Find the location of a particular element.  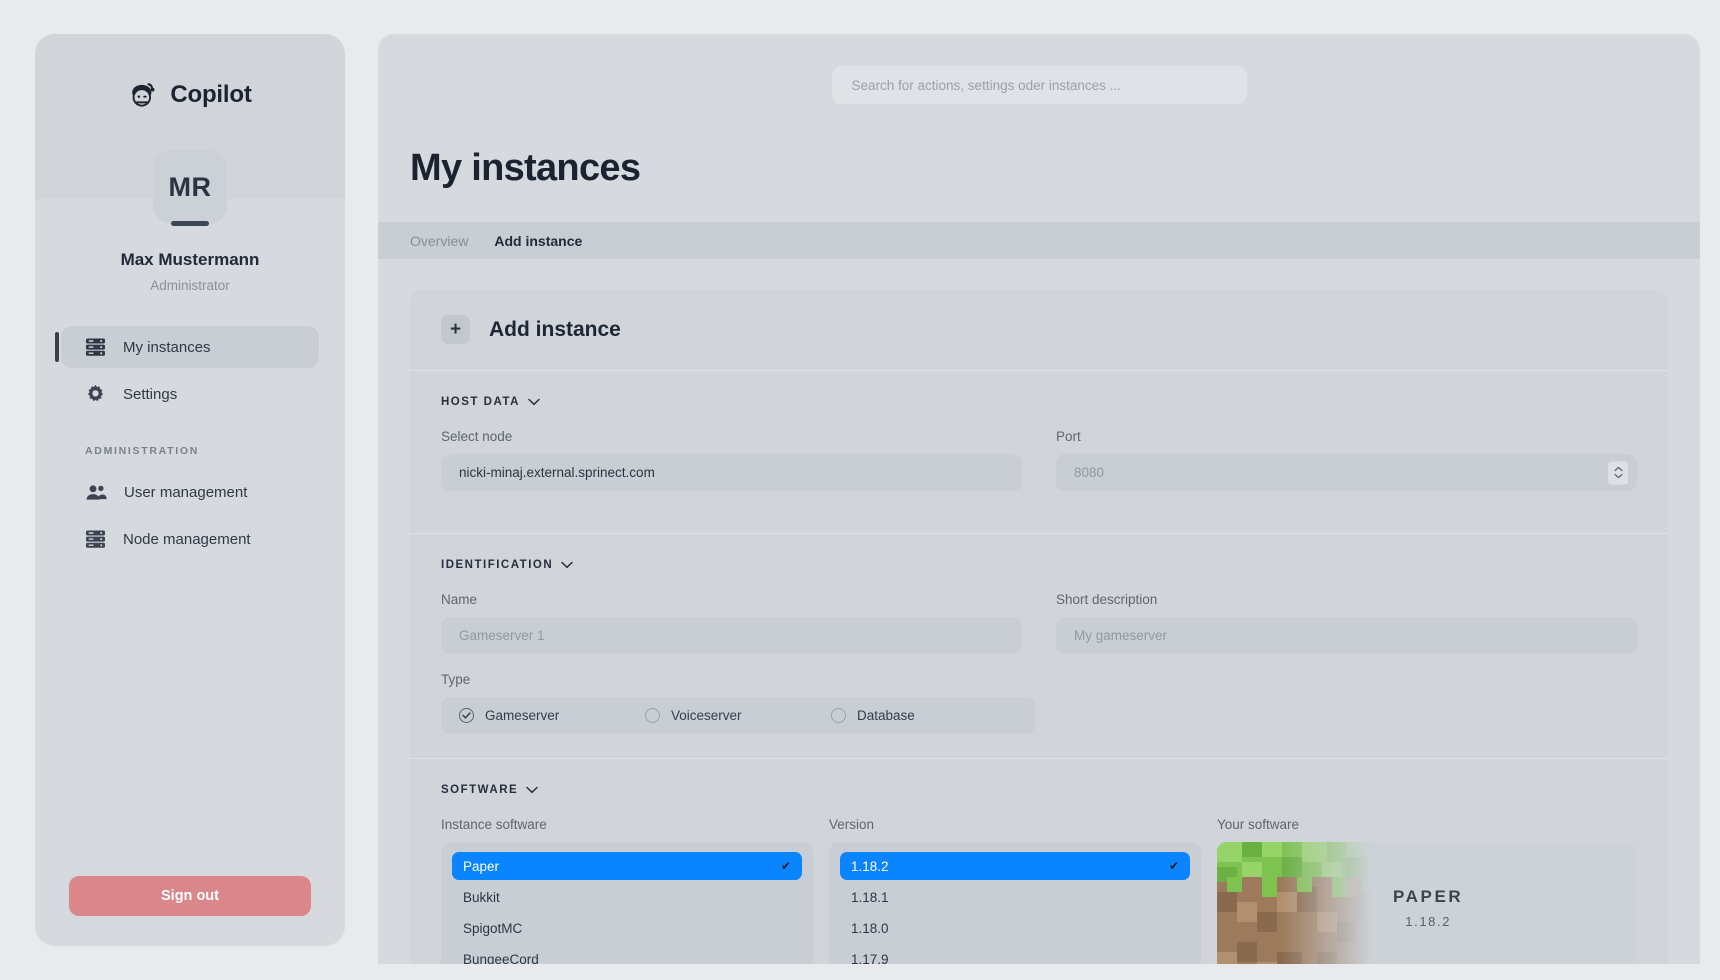

avatar-initials: MR is located at coordinates (190, 186).